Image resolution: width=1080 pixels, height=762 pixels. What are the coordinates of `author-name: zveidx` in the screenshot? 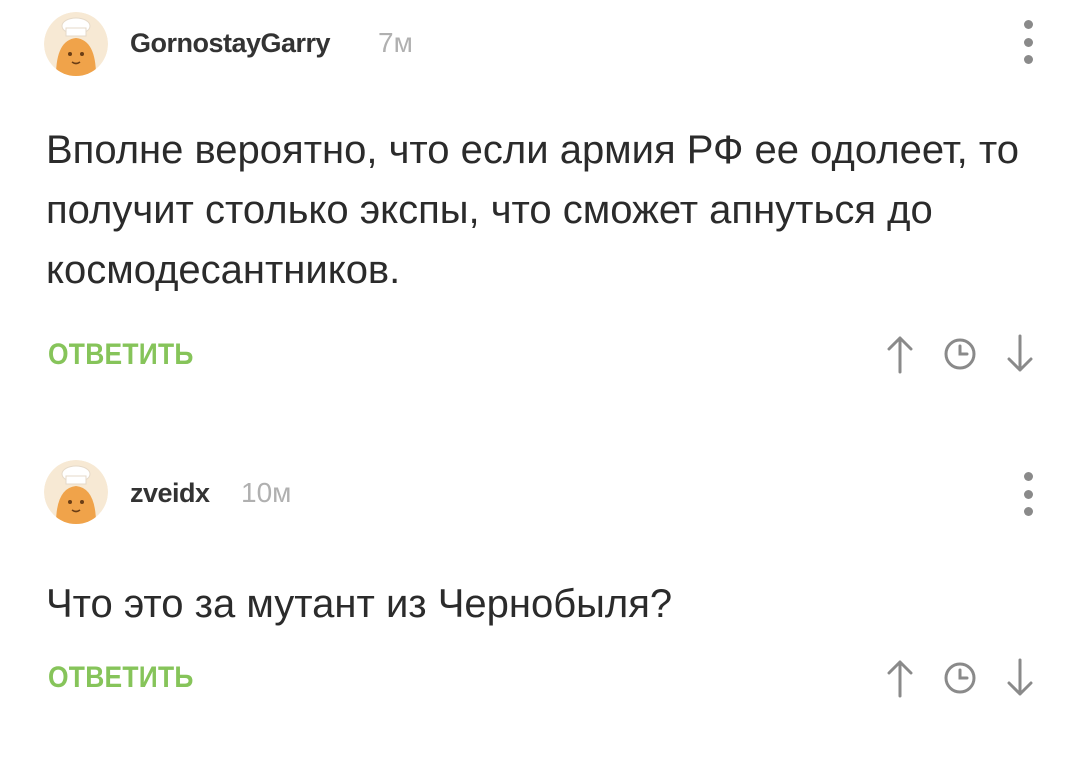 It's located at (170, 493).